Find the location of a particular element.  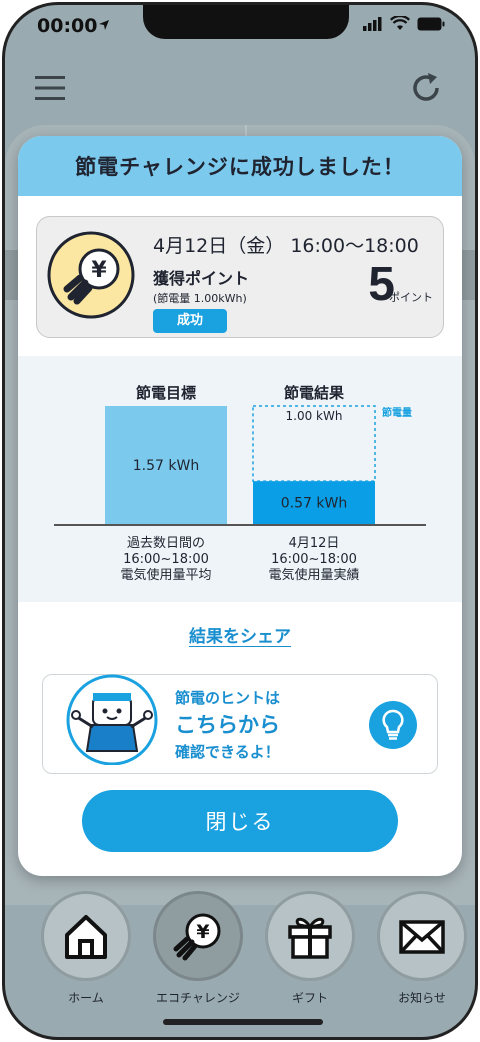

saved-legend: 節電量 is located at coordinates (397, 412).